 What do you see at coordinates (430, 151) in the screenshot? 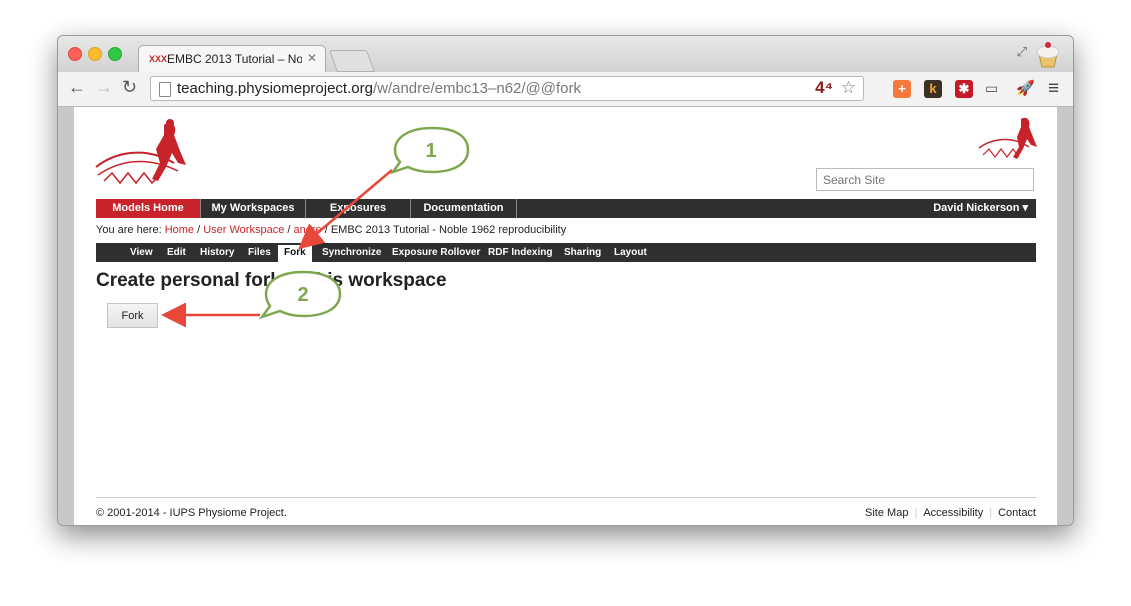
I see `callout-1-number: 1` at bounding box center [430, 151].